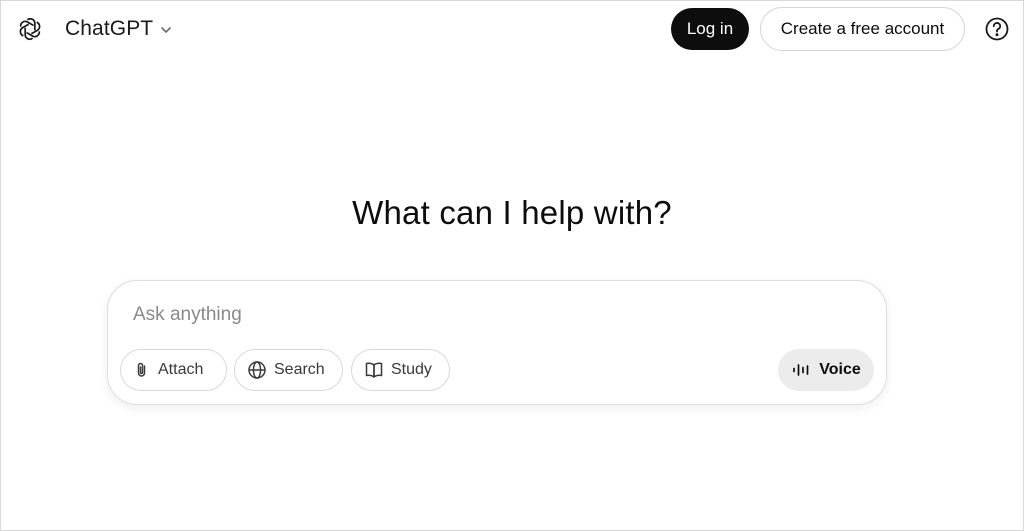  I want to click on model-name: ChatGPT, so click(109, 28).